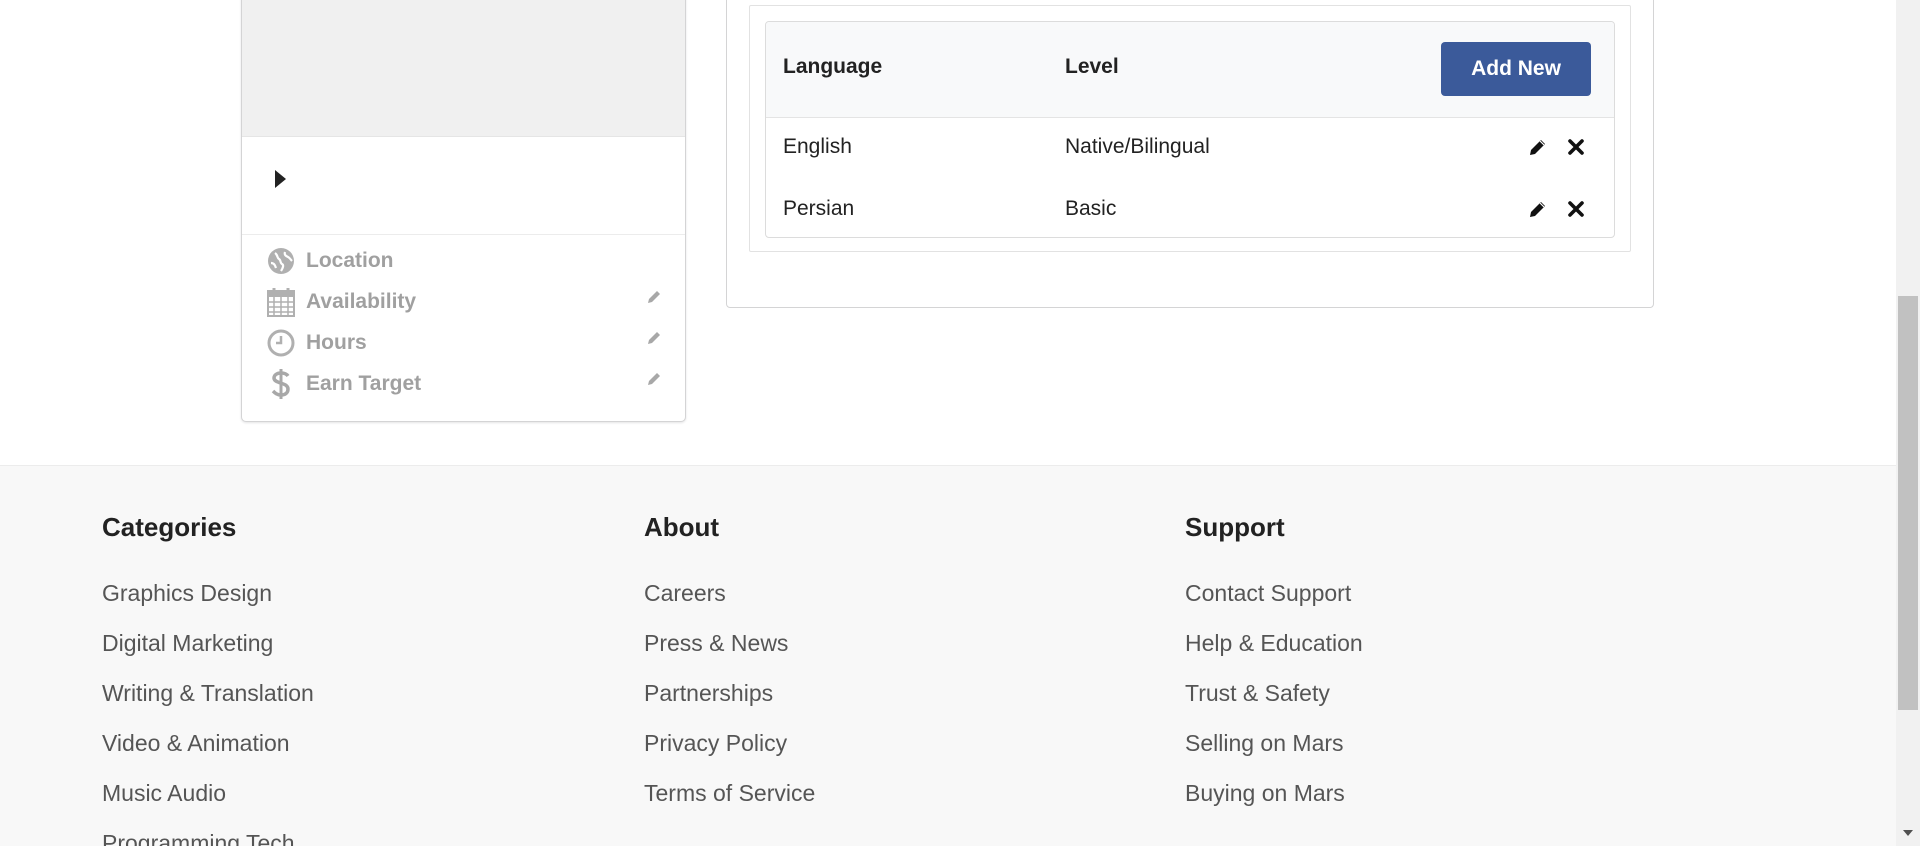 This screenshot has width=1920, height=846. Describe the element at coordinates (208, 643) in the screenshot. I see `footer-link: Digital Marketing` at that location.